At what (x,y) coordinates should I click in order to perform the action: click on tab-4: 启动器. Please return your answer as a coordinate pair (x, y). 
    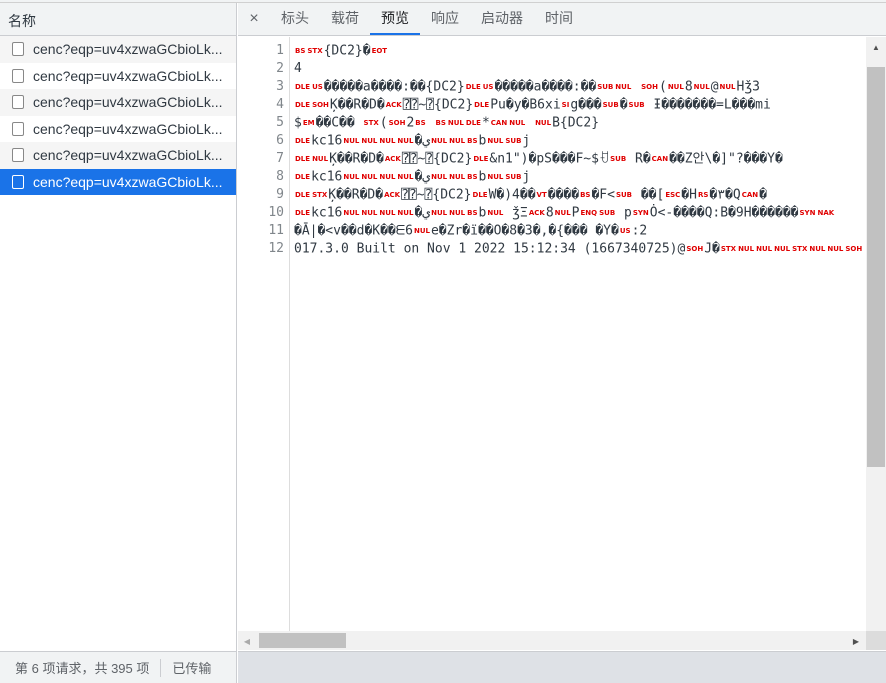
    Looking at the image, I should click on (502, 19).